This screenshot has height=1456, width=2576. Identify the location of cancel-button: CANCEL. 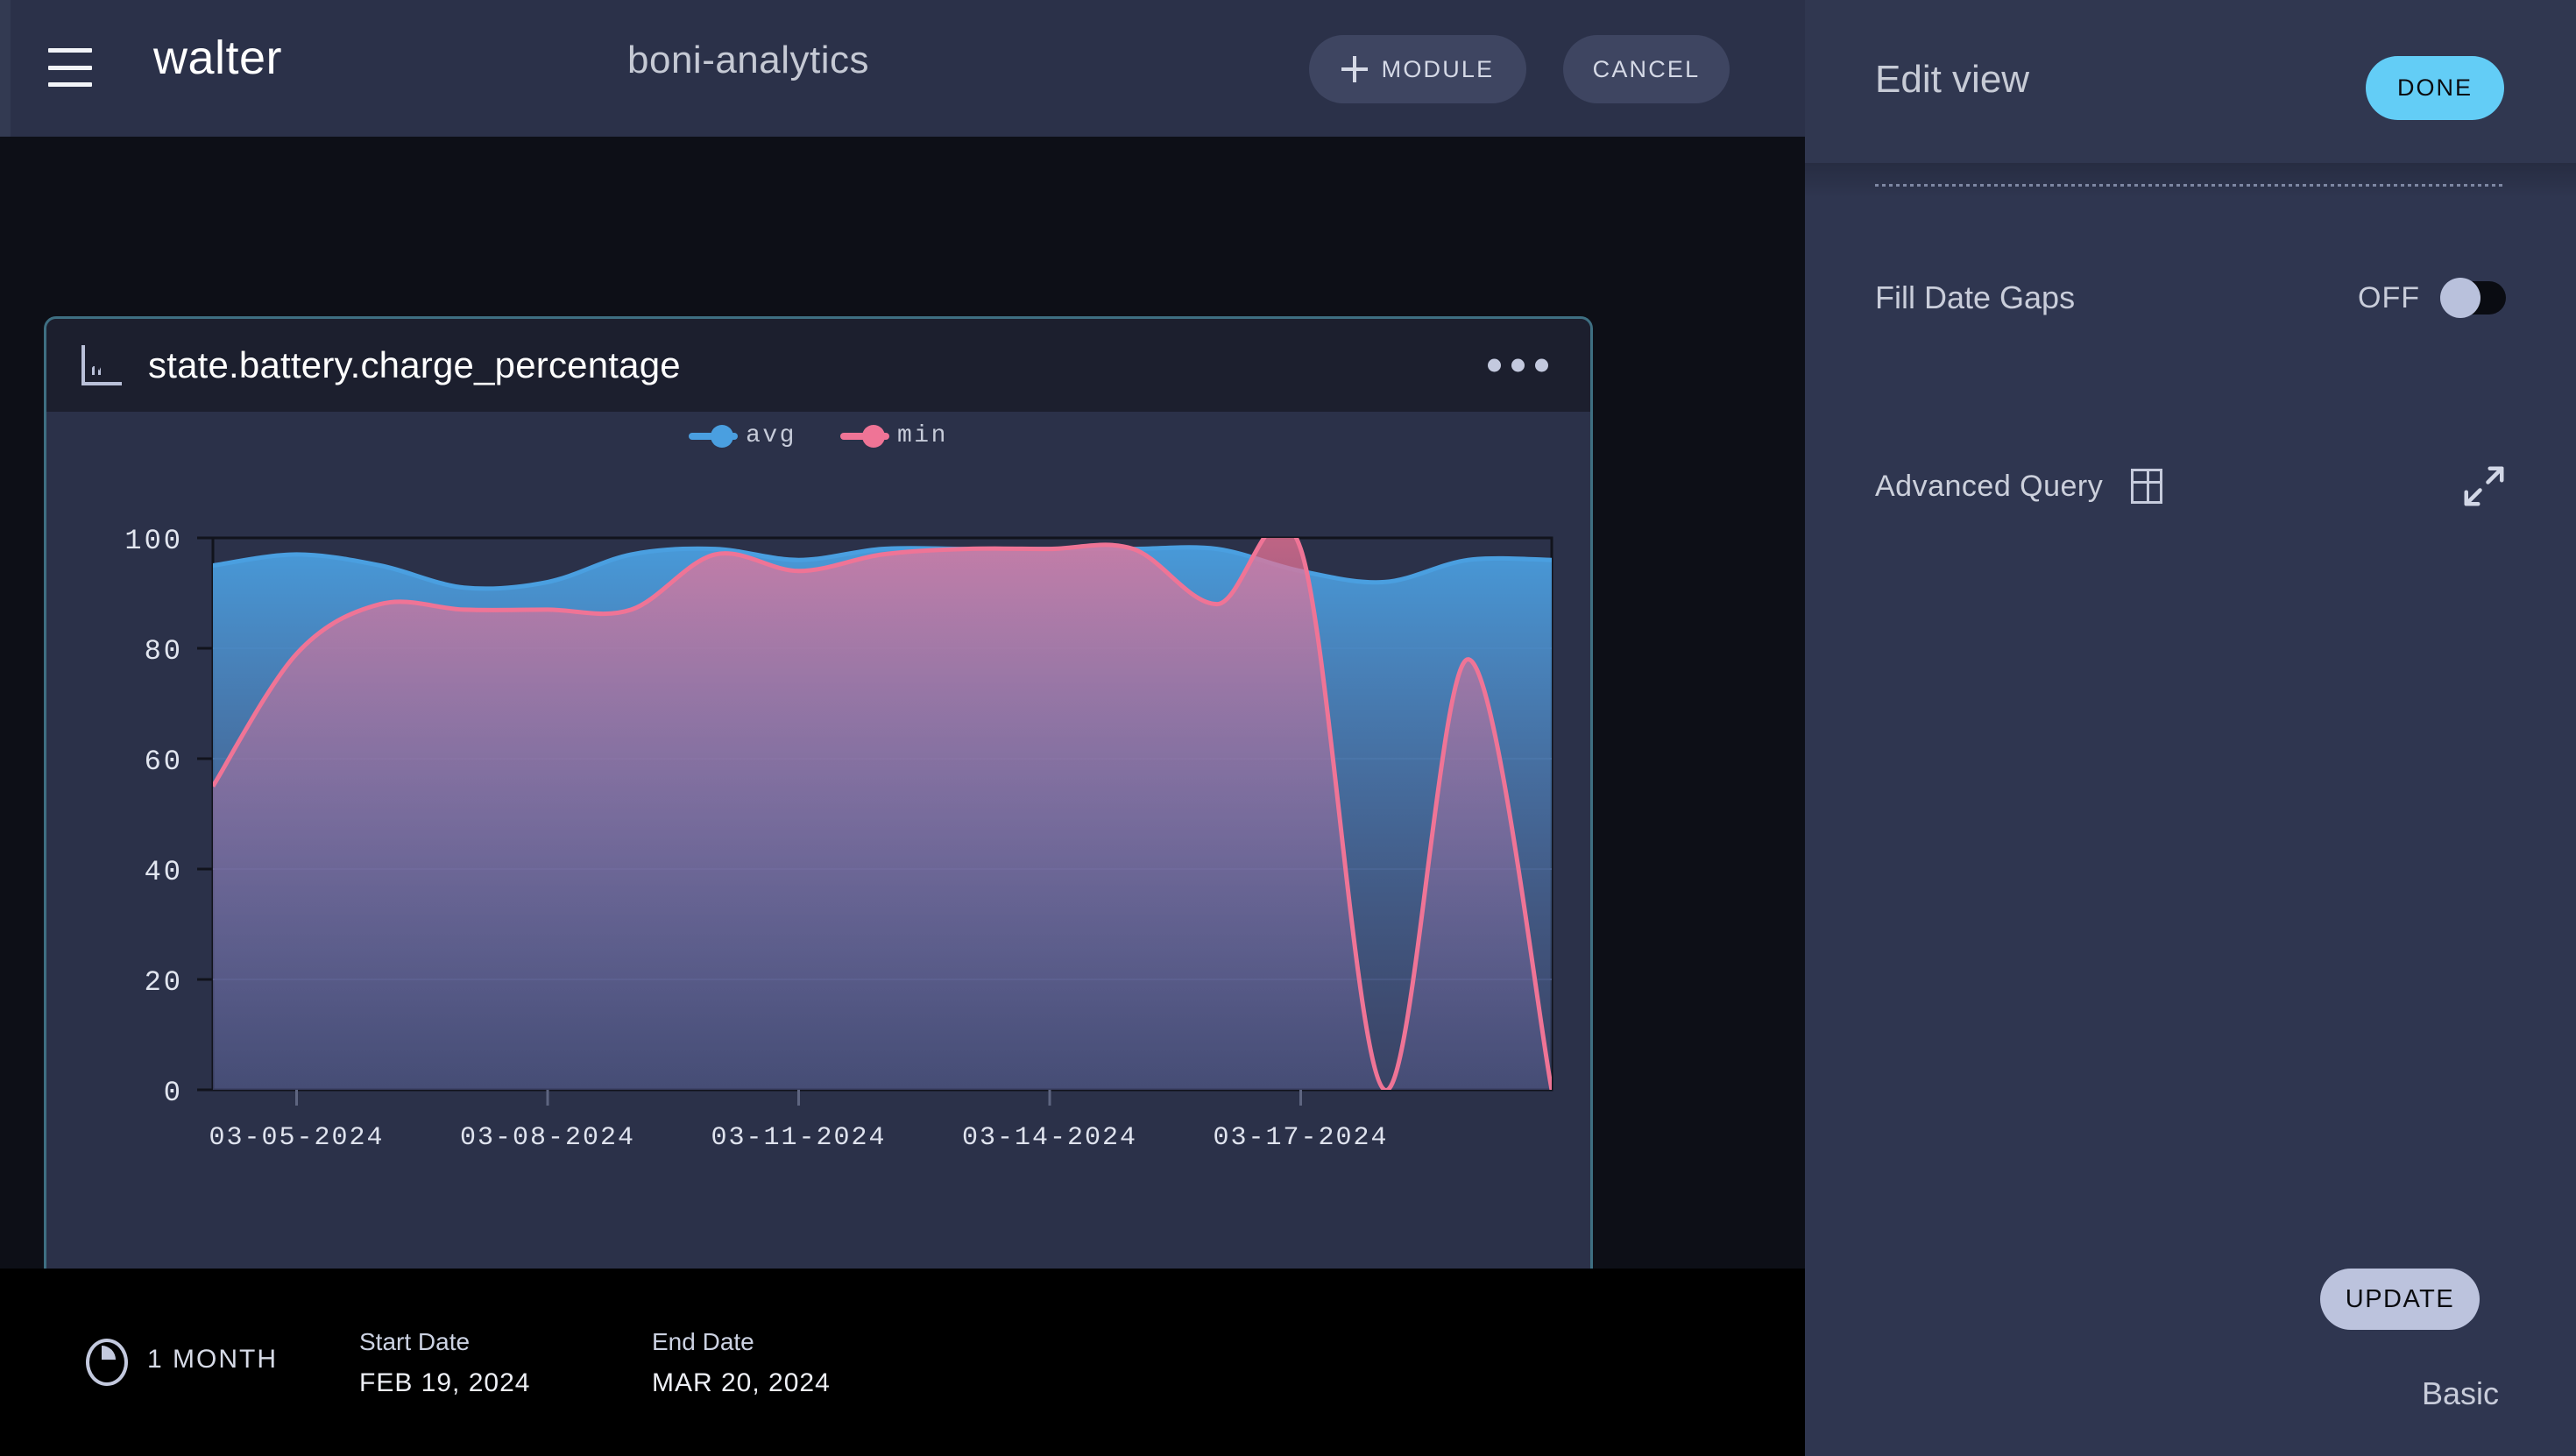
(1646, 69).